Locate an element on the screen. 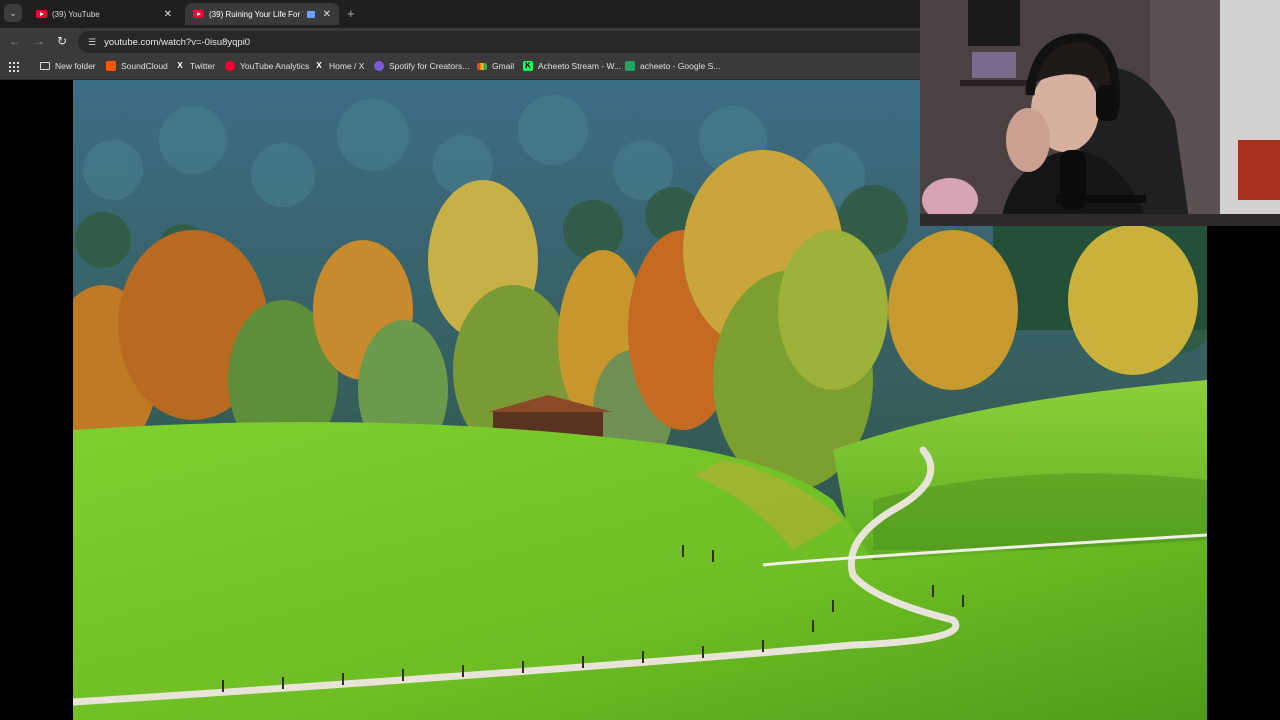 Image resolution: width=1280 pixels, height=720 pixels. bookmark-youtube-analytics: YouTube Analytics is located at coordinates (267, 66).